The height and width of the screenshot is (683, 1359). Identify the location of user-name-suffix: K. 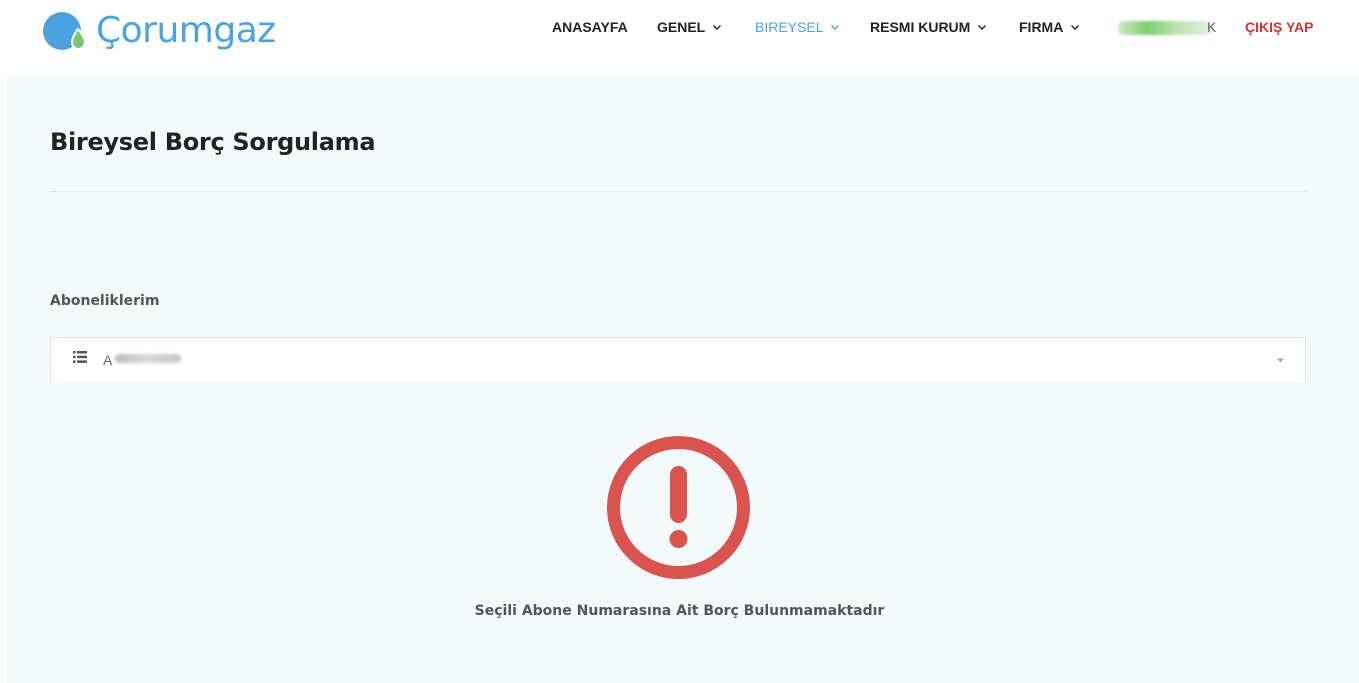
(1212, 27).